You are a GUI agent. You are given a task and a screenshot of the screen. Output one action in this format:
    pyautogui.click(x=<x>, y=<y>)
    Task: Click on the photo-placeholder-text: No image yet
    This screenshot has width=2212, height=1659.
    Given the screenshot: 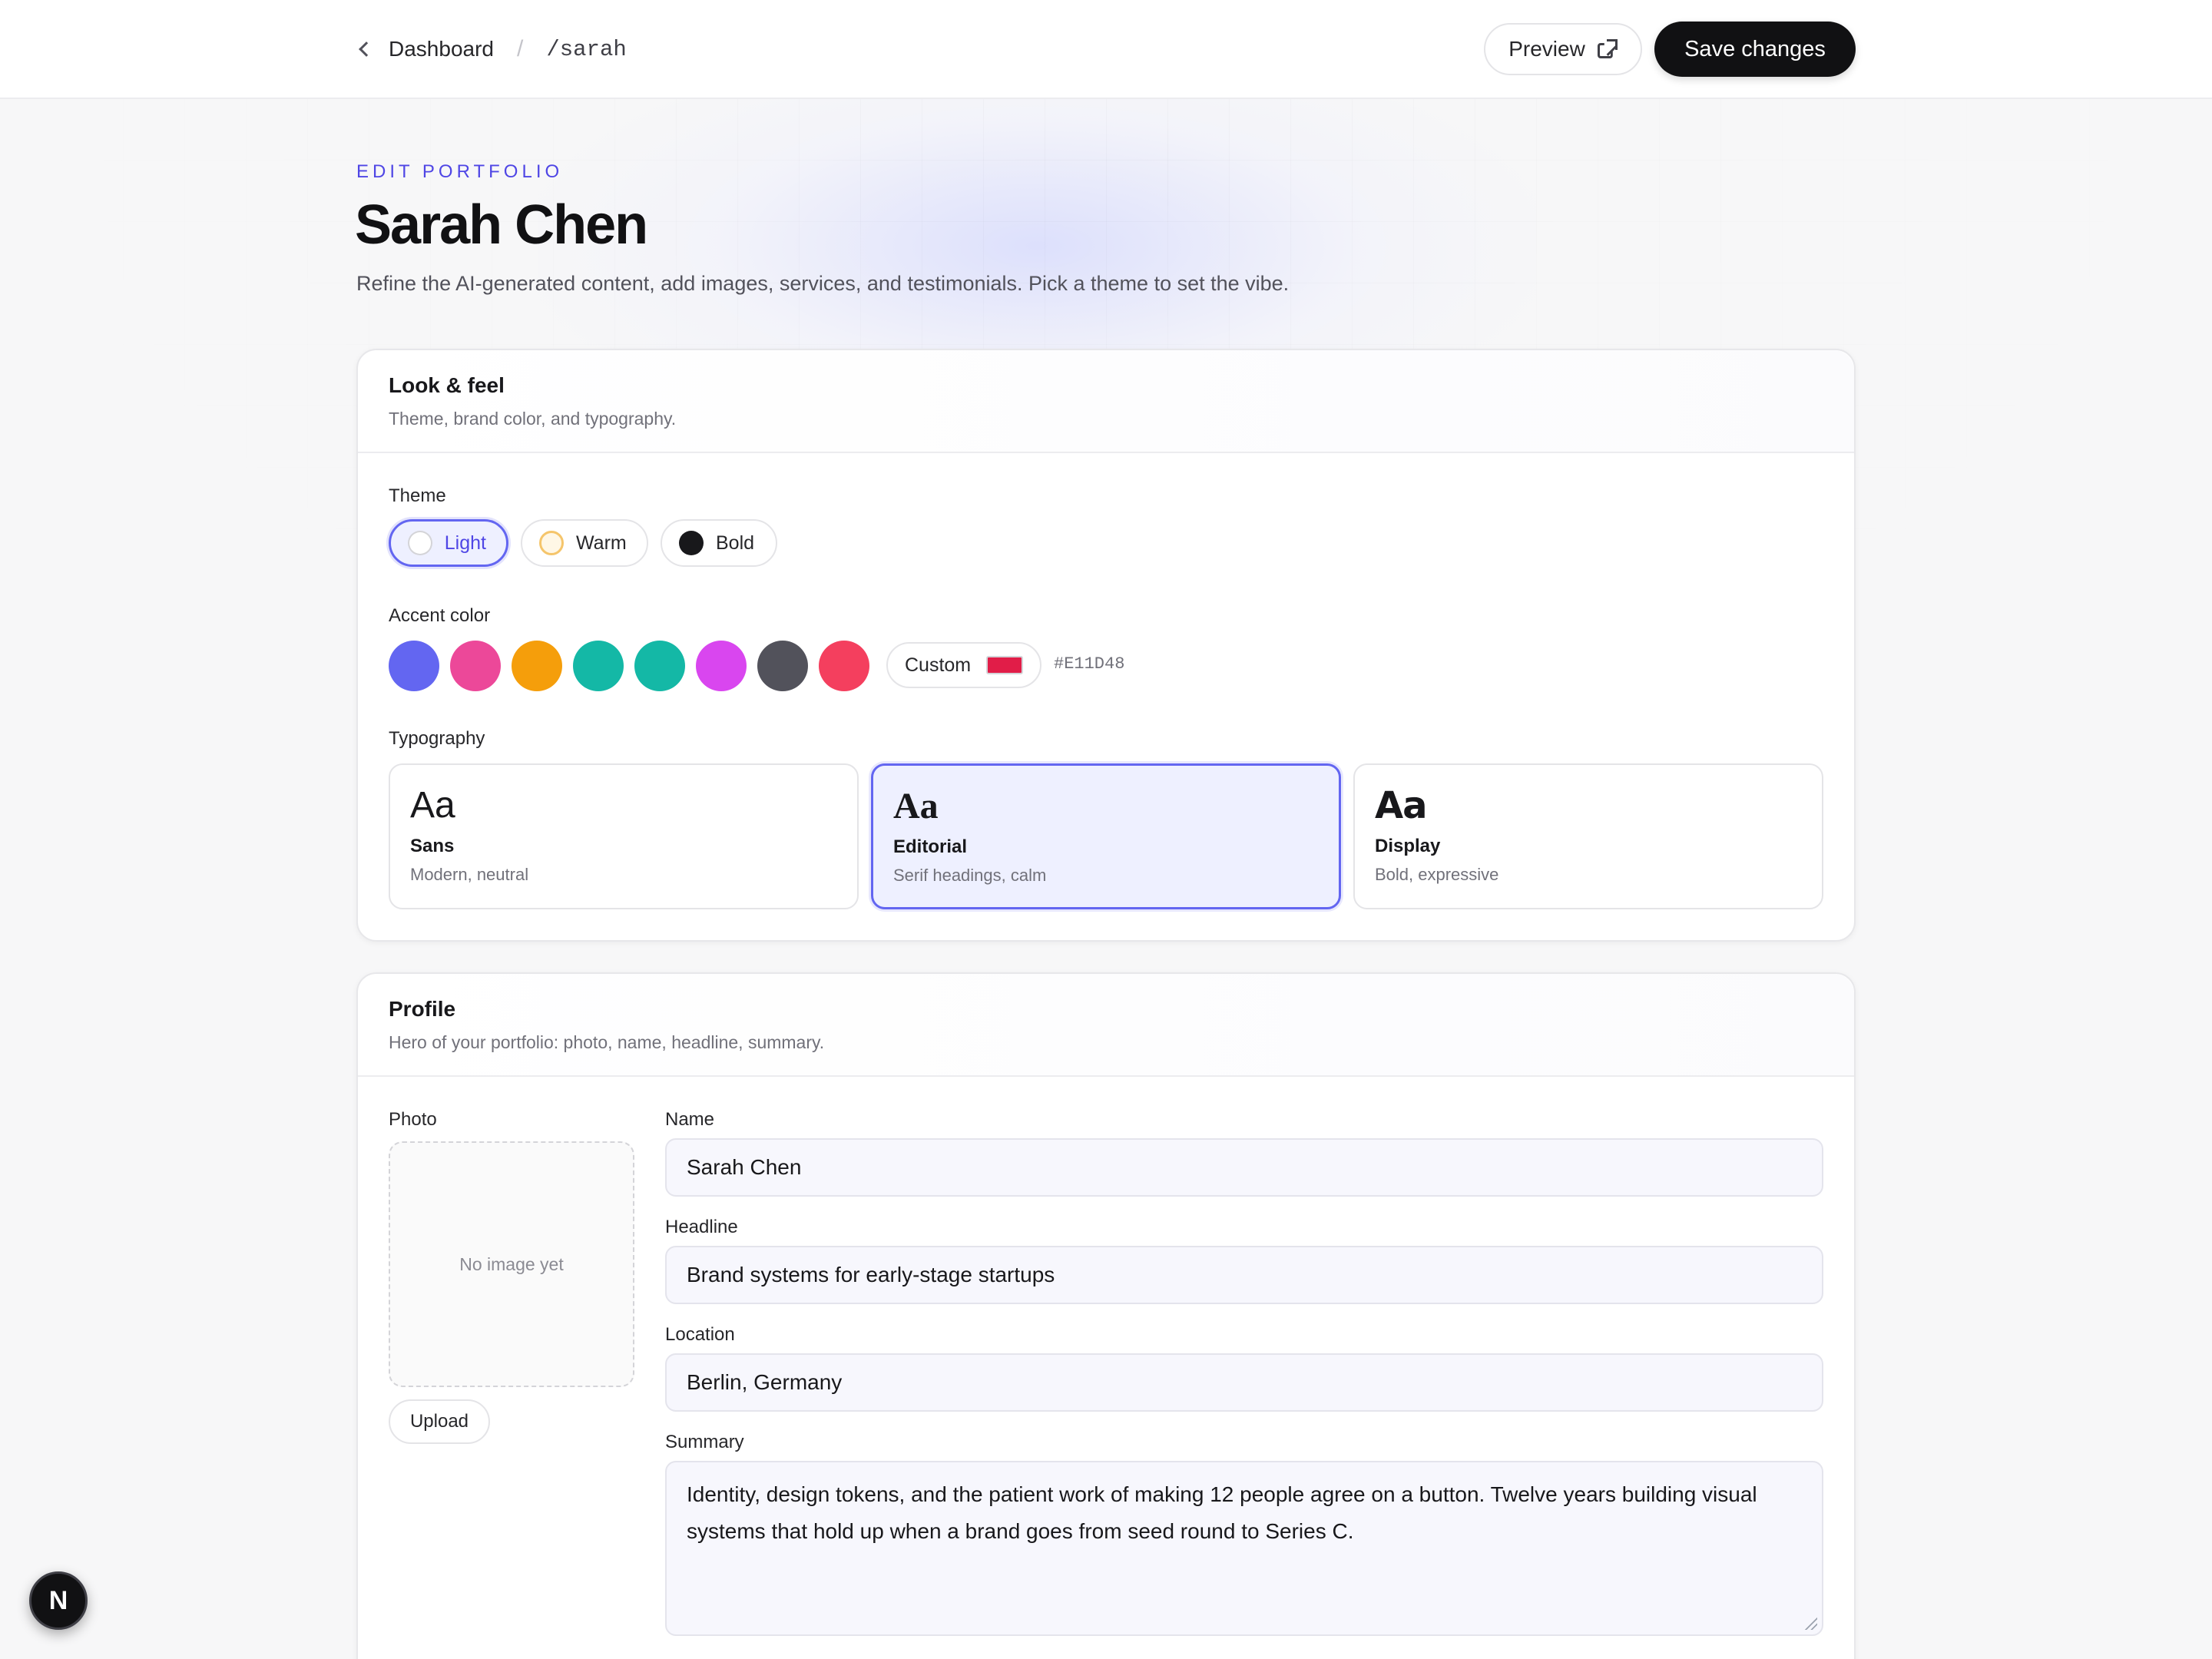 What is the action you would take?
    pyautogui.click(x=512, y=1264)
    